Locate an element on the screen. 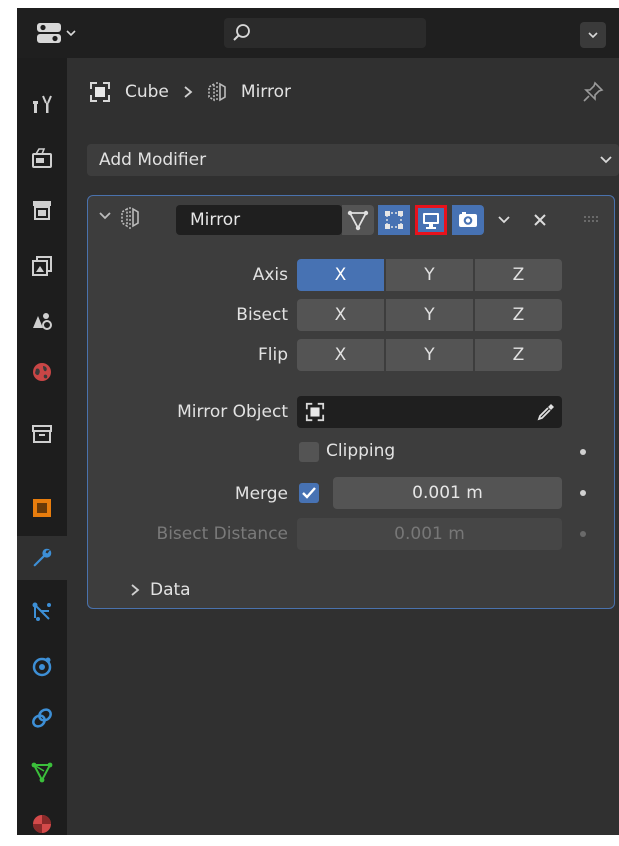 This screenshot has height=846, width=619. render-toggle is located at coordinates (468, 220).